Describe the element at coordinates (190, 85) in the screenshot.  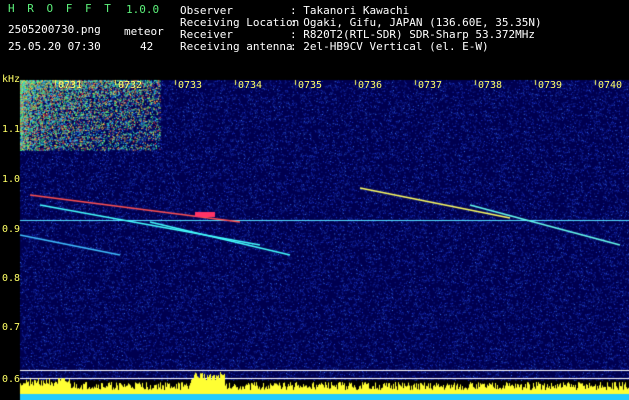
I see `time-tick-label: 0733` at that location.